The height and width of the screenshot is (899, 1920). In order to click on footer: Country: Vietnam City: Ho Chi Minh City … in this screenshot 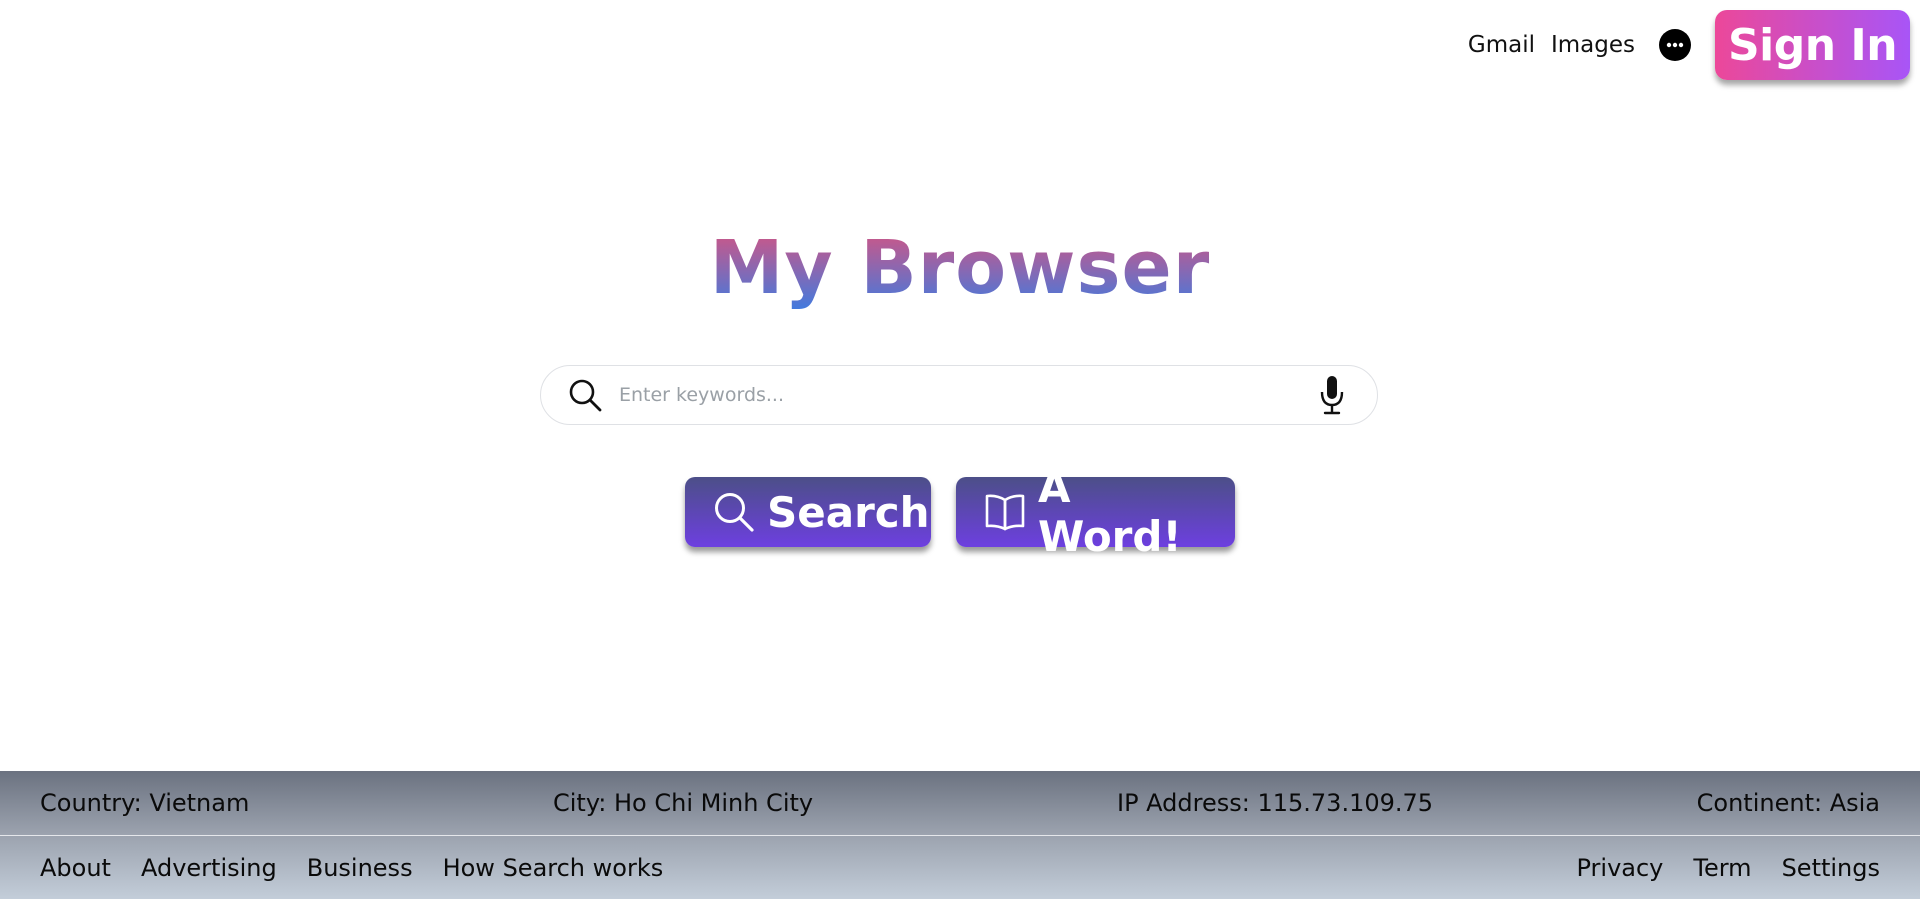, I will do `click(960, 835)`.